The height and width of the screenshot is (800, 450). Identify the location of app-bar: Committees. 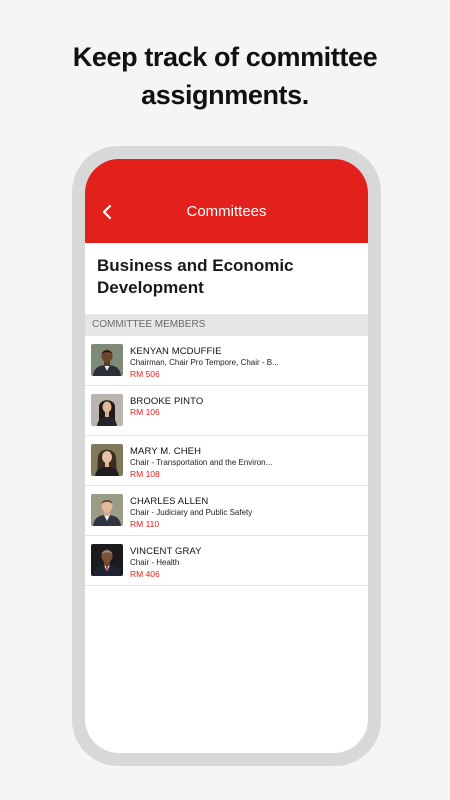
(226, 201).